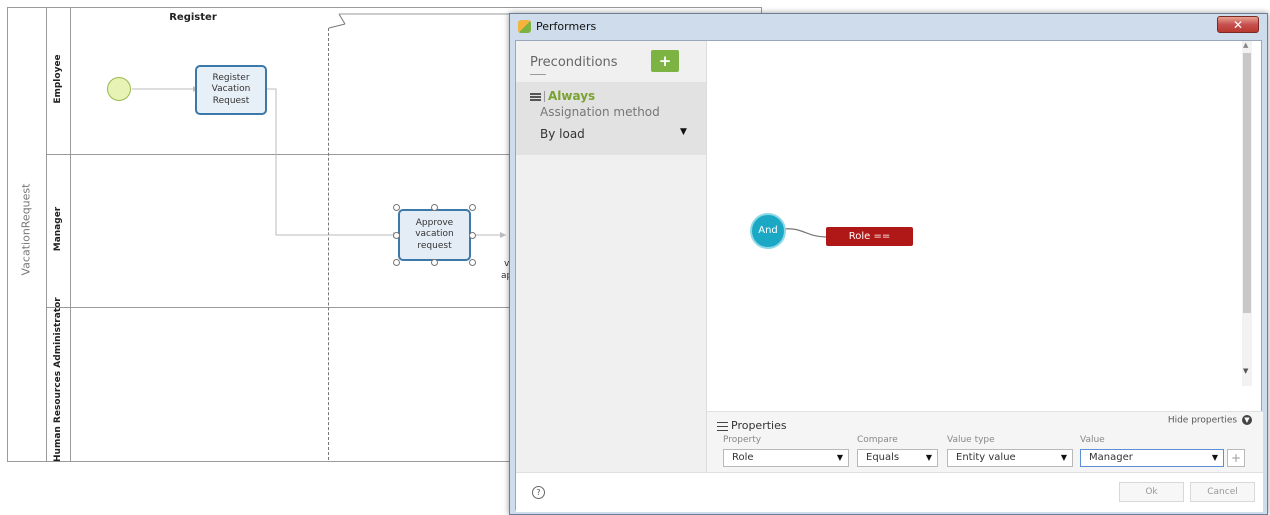 The height and width of the screenshot is (515, 1270). What do you see at coordinates (119, 89) in the screenshot?
I see `start-event` at bounding box center [119, 89].